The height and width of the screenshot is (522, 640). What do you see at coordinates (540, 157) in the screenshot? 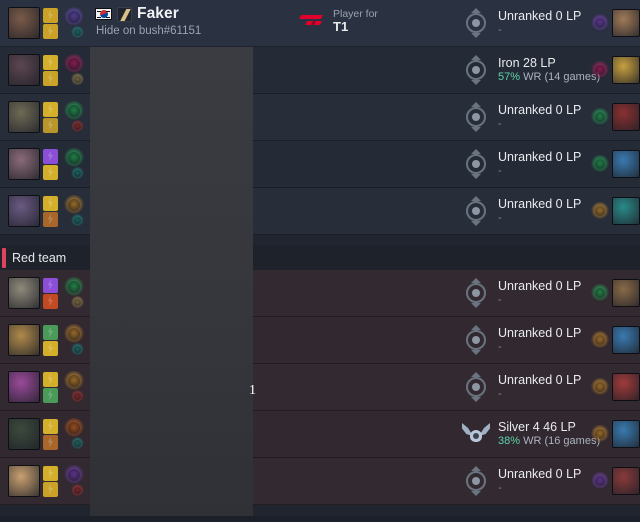
I see `rank-tier-label: Unranked 0 LP` at bounding box center [540, 157].